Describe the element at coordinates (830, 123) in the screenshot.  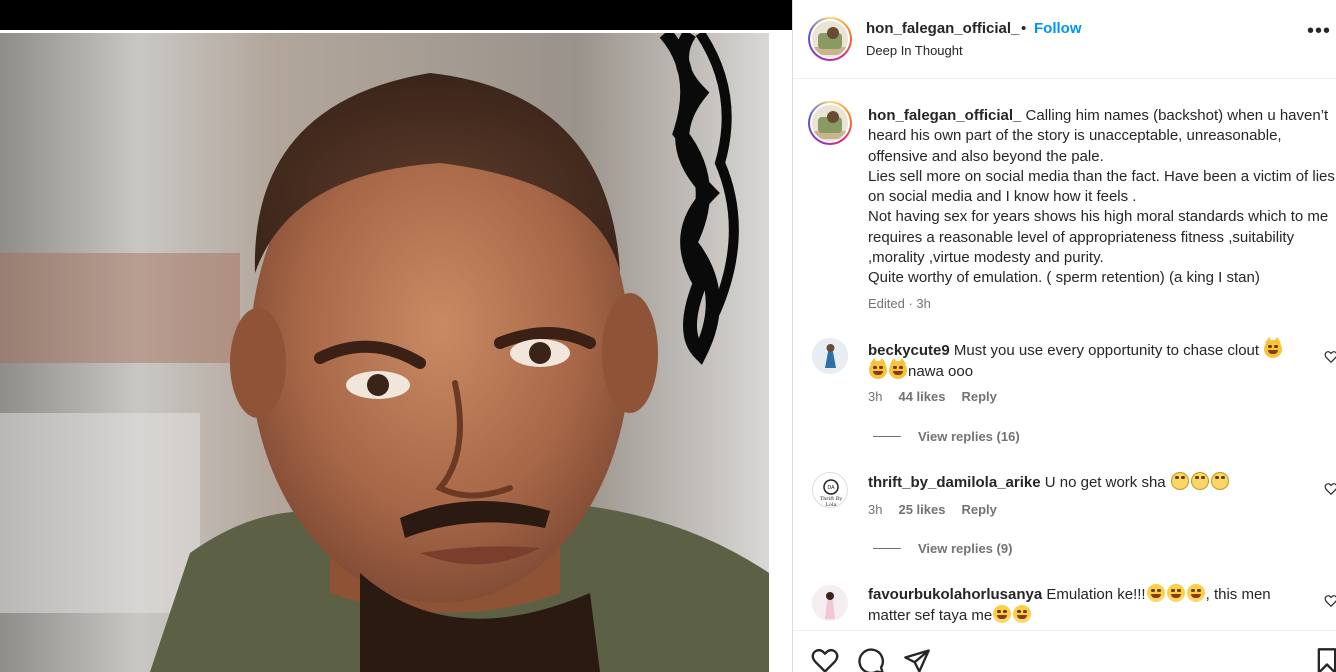
I see `caption-avatar` at that location.